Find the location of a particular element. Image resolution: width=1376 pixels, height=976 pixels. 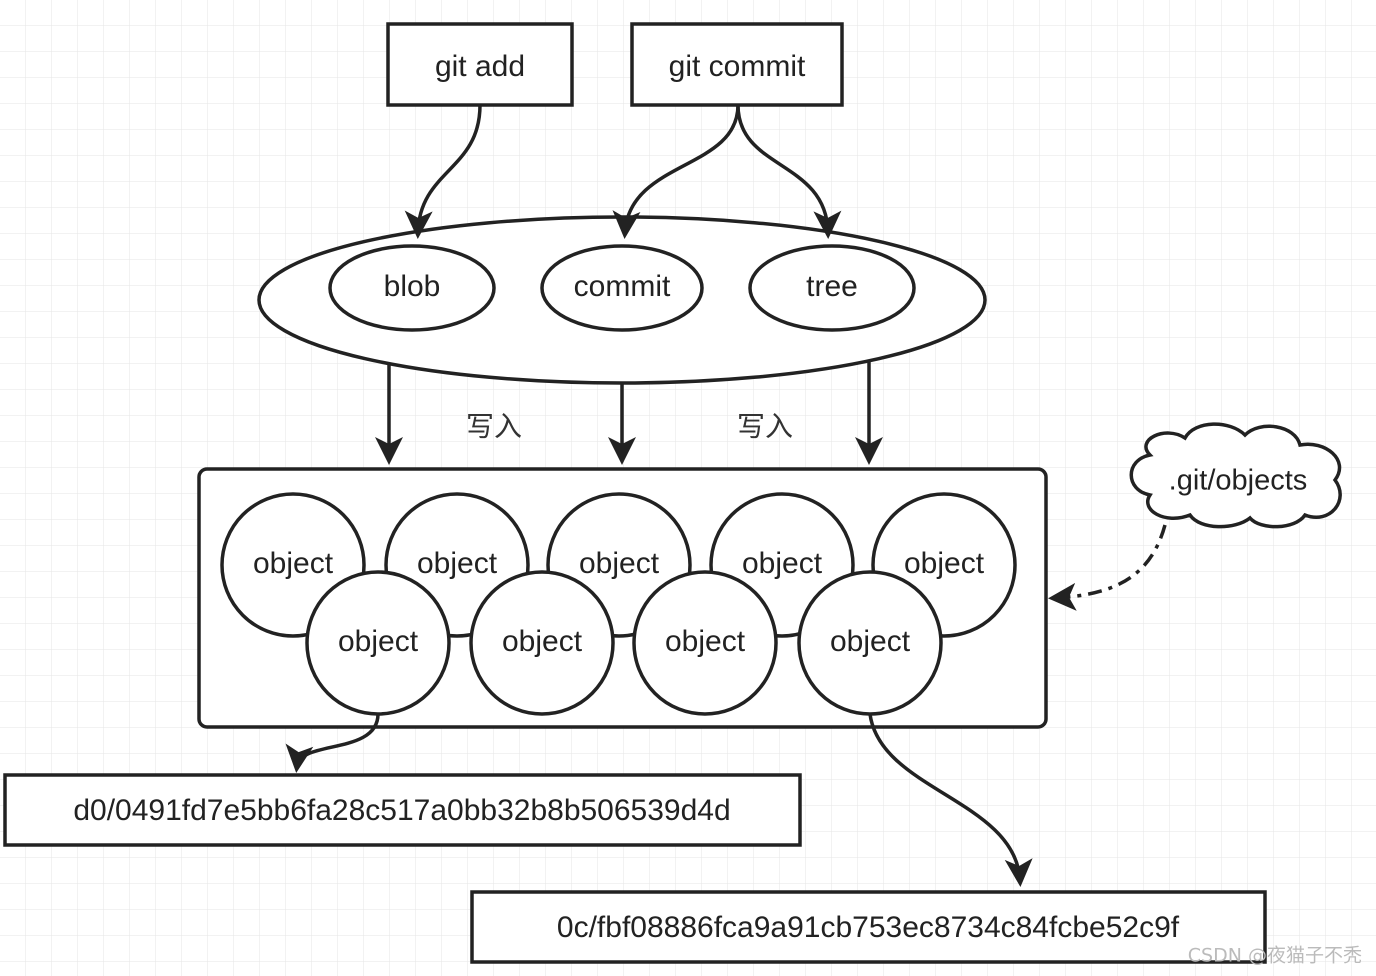

write-label-1: 写入 is located at coordinates (494, 426).